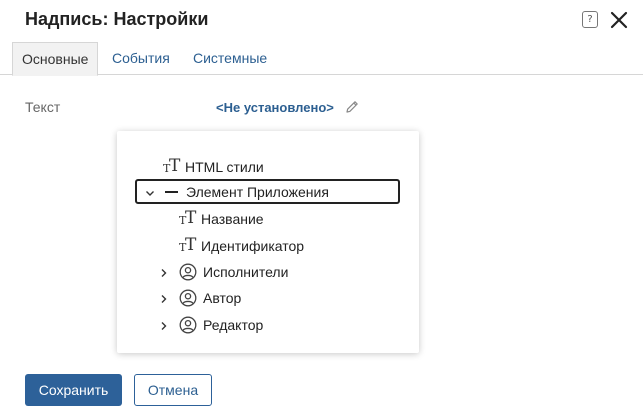 The width and height of the screenshot is (643, 411). Describe the element at coordinates (246, 272) in the screenshot. I see `tree-item-label: Исполнители` at that location.